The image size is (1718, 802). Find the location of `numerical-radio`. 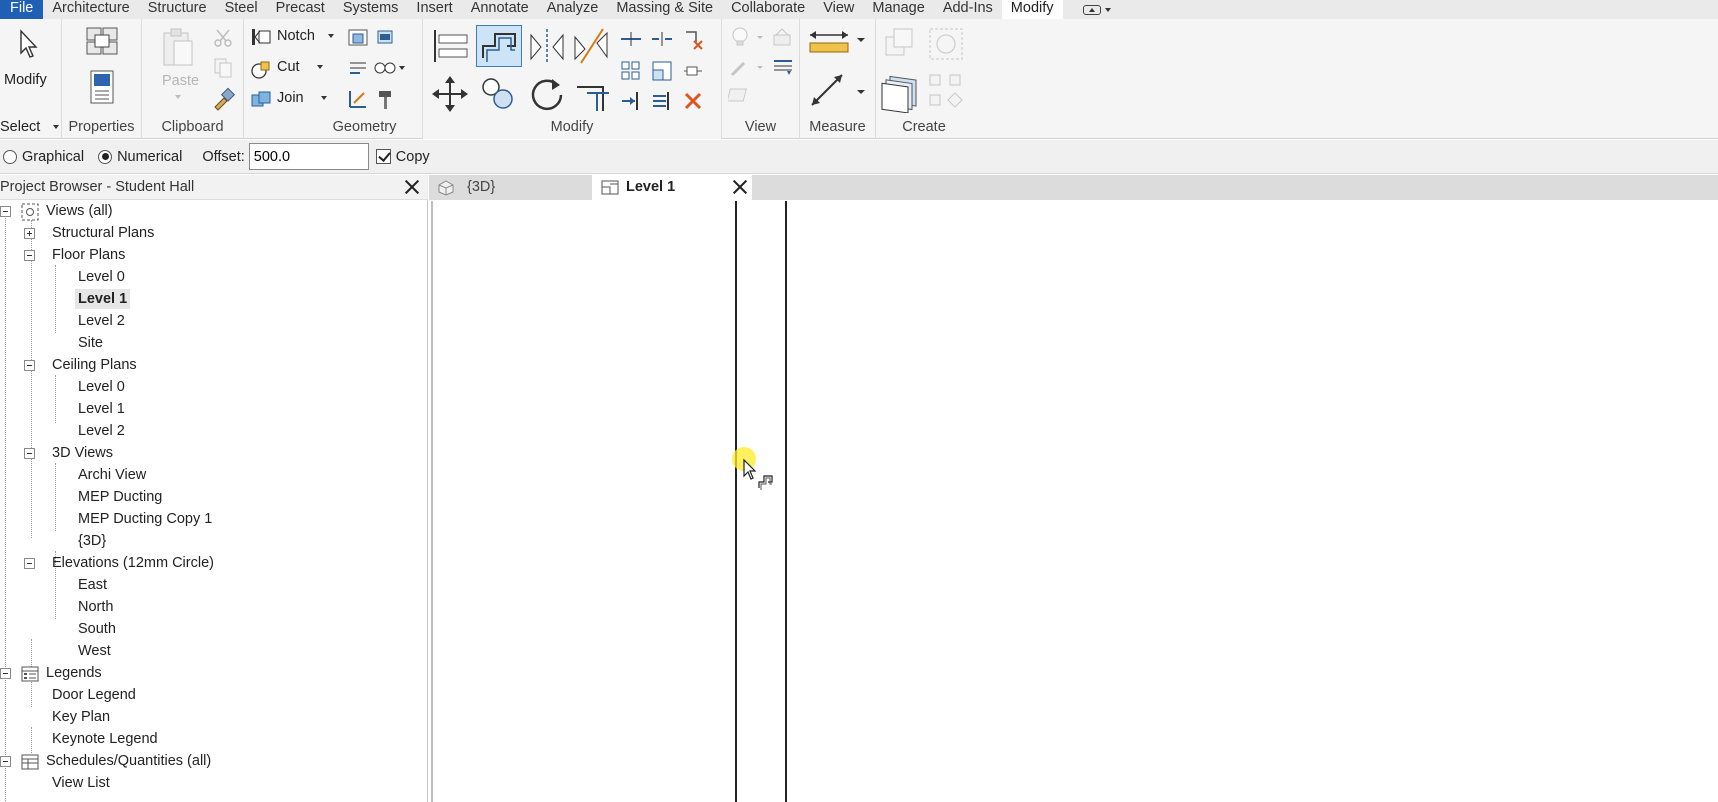

numerical-radio is located at coordinates (105, 156).